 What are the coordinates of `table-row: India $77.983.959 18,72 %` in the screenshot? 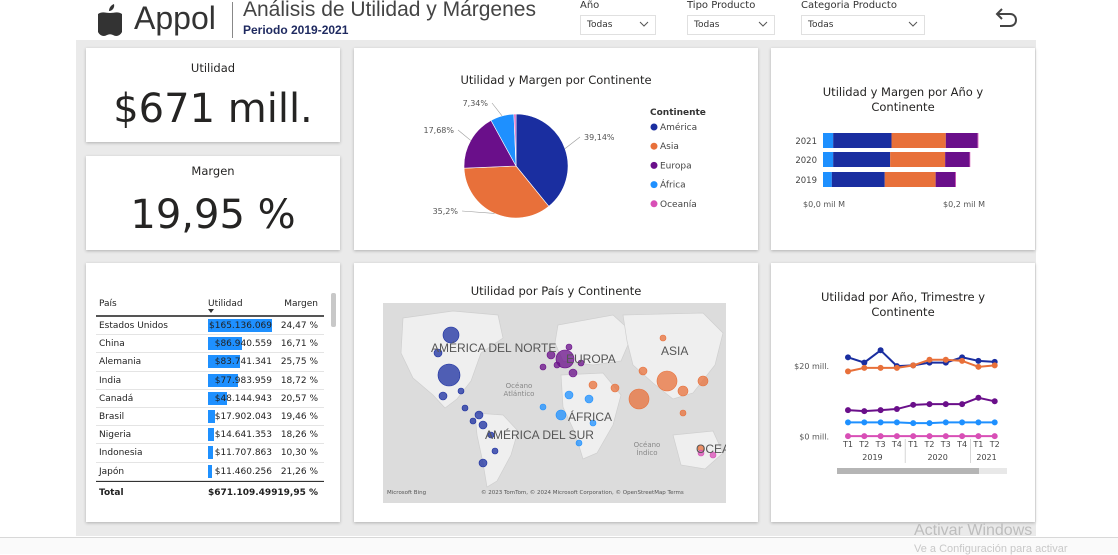 It's located at (210, 381).